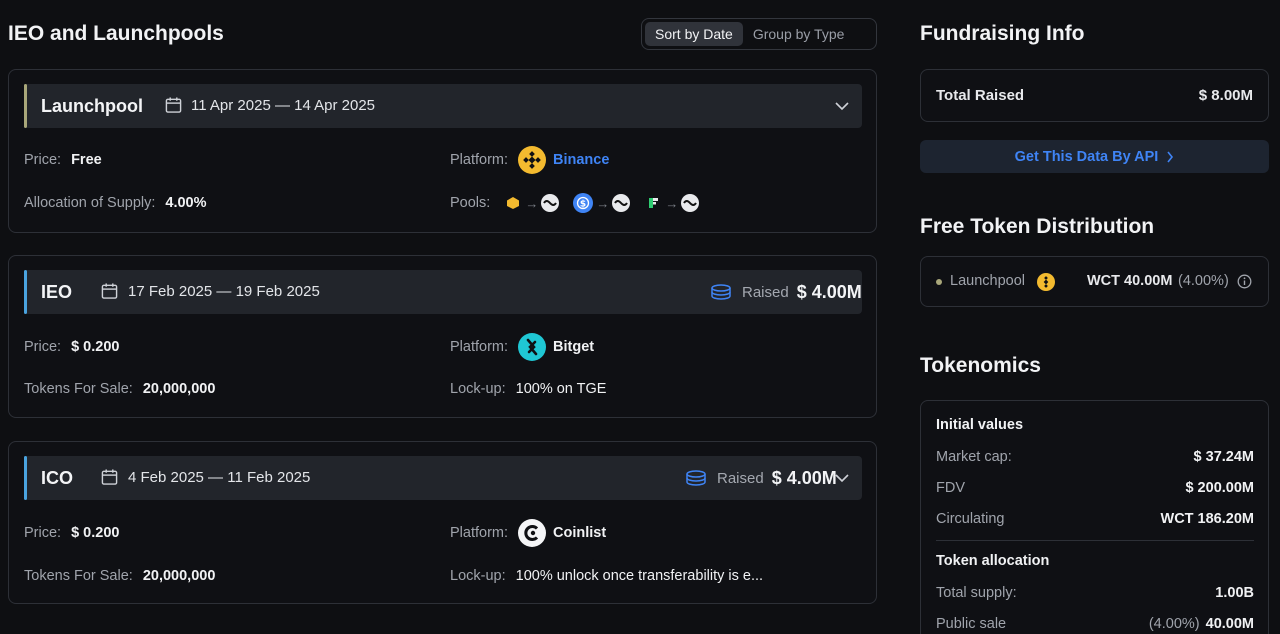  Describe the element at coordinates (90, 203) in the screenshot. I see `supply-label: Allocation of Supply:` at that location.